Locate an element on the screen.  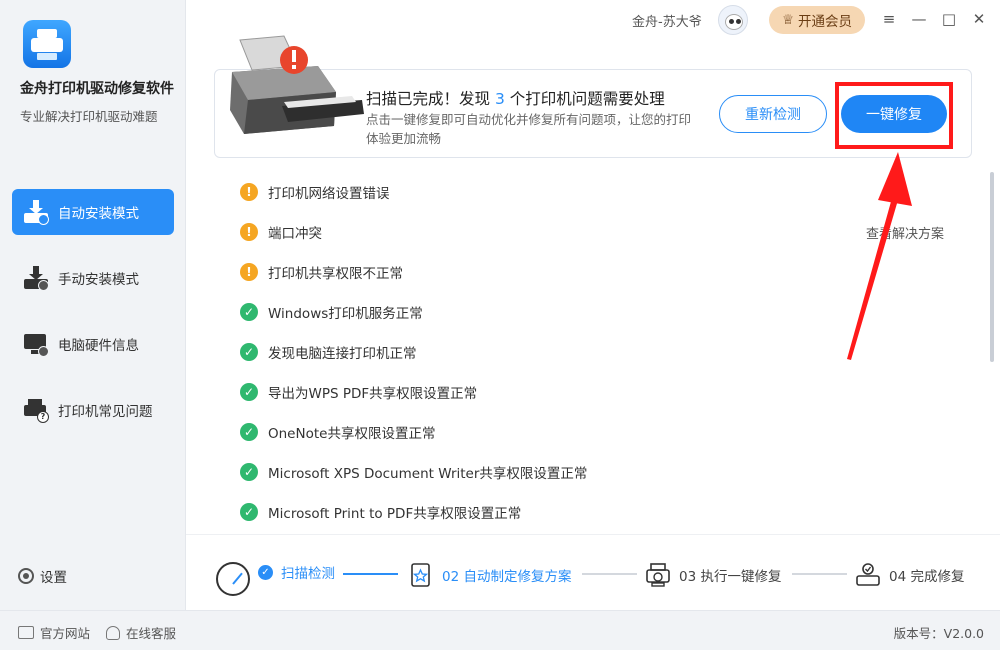
username: 金舟-苏大爷 is located at coordinates (667, 22).